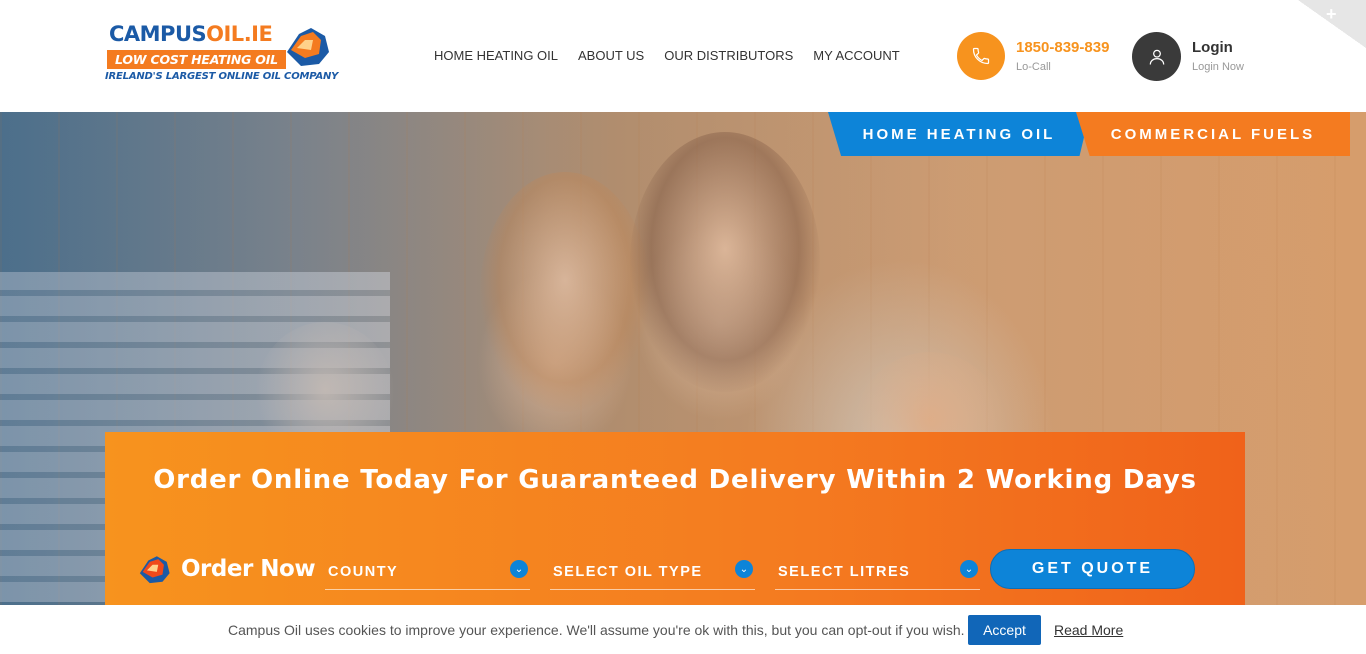 The width and height of the screenshot is (1366, 654). I want to click on litres-select: SELECT LITRES ⌄, so click(877, 575).